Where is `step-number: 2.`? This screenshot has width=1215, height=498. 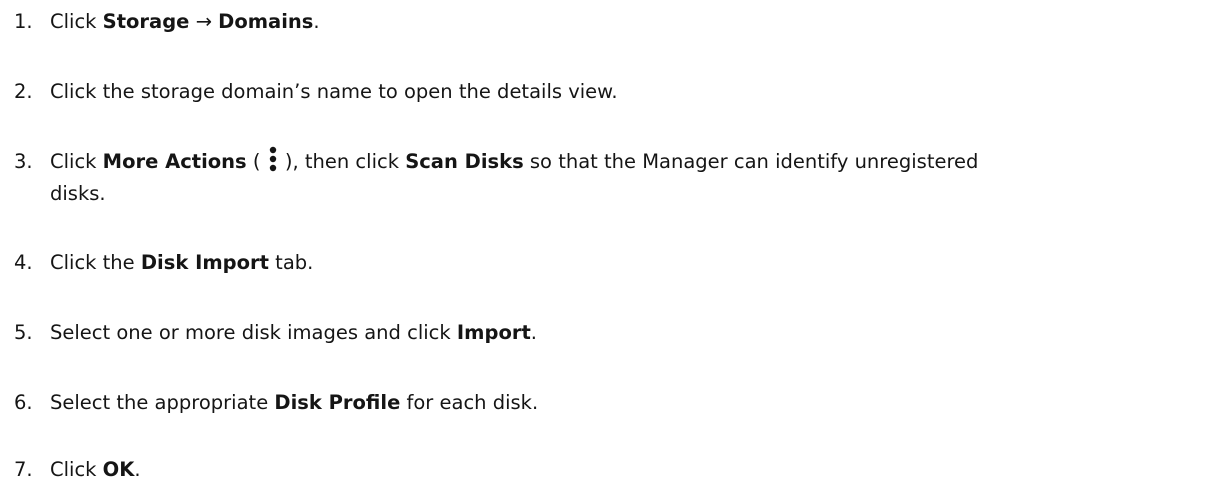 step-number: 2. is located at coordinates (23, 91).